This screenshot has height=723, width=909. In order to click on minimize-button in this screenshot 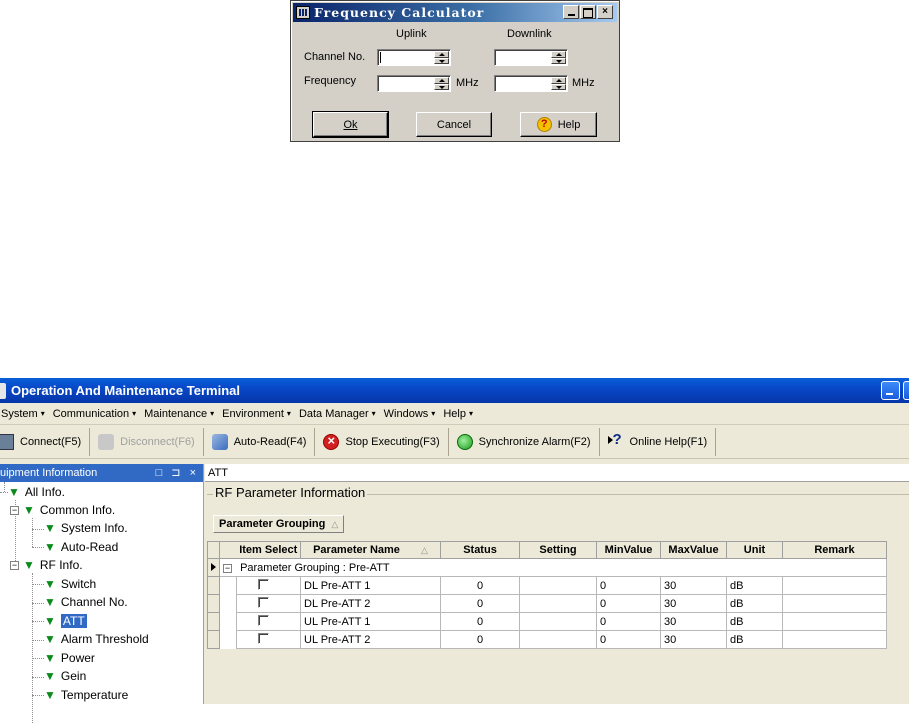, I will do `click(571, 12)`.